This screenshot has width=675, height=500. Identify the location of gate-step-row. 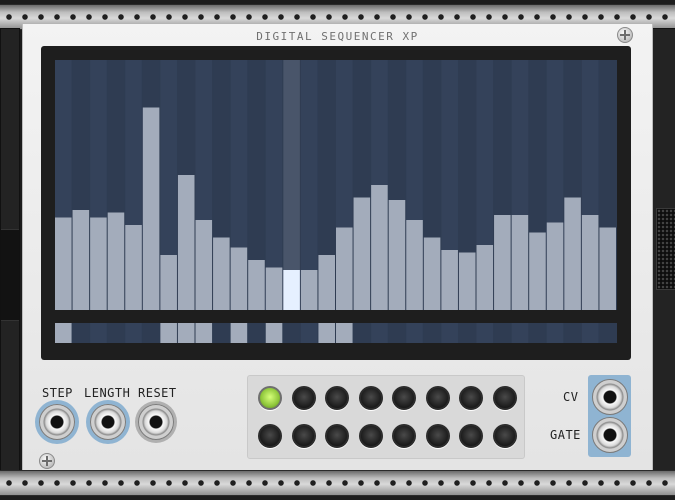
(336, 333).